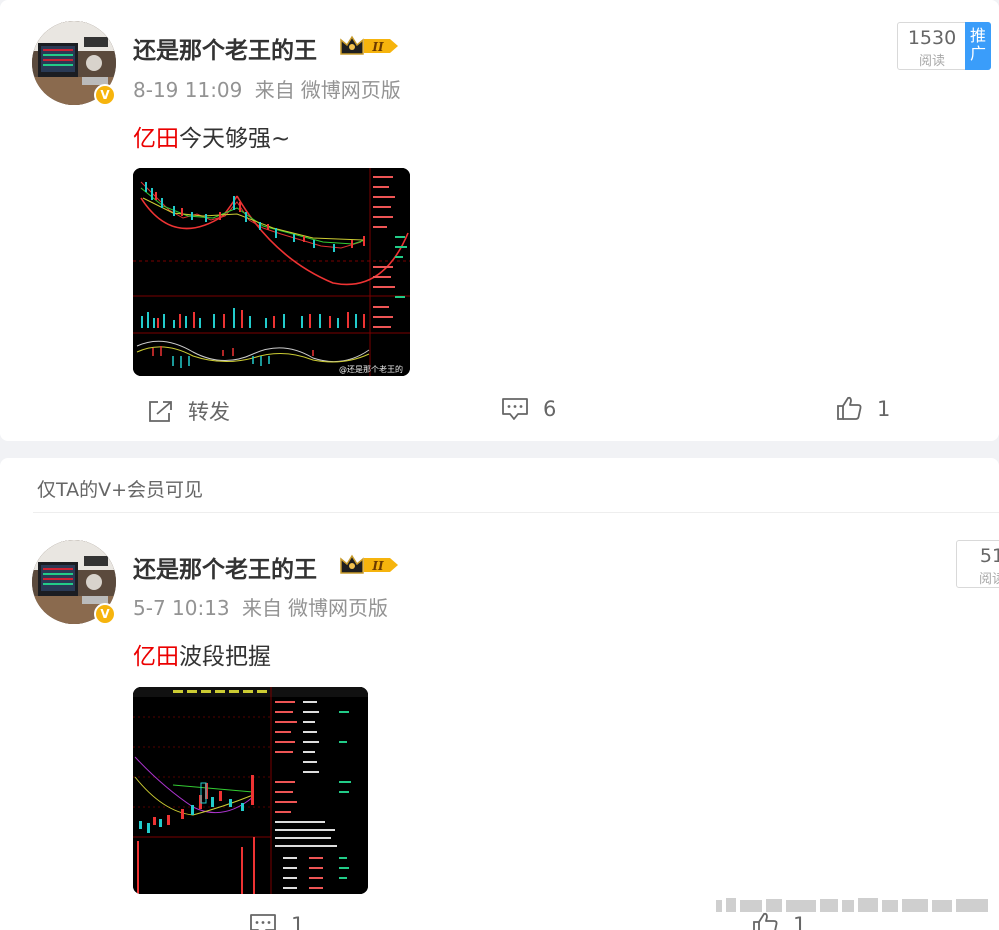  I want to click on promote-button: 推广, so click(978, 46).